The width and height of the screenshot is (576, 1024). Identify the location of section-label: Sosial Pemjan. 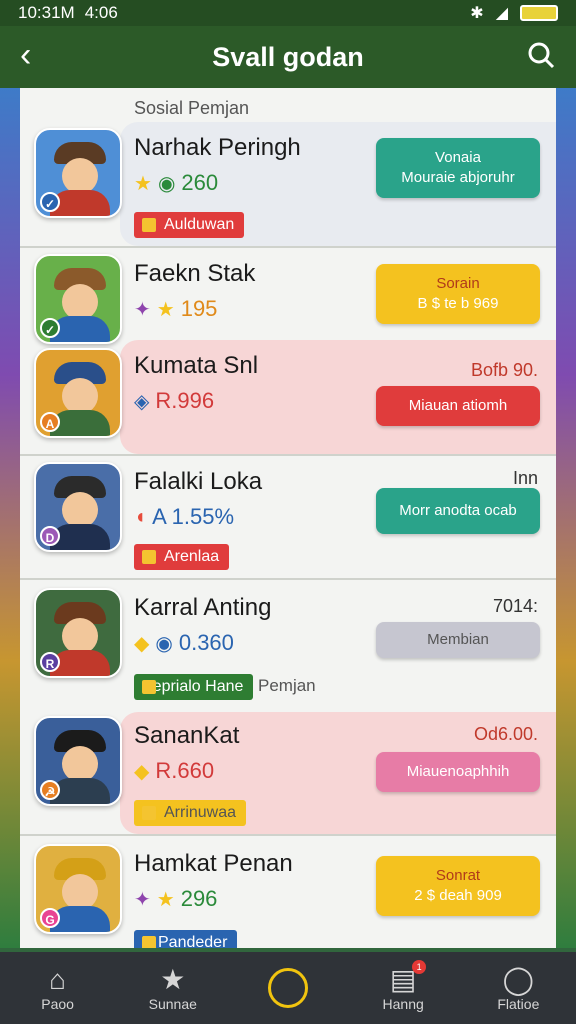
(192, 108).